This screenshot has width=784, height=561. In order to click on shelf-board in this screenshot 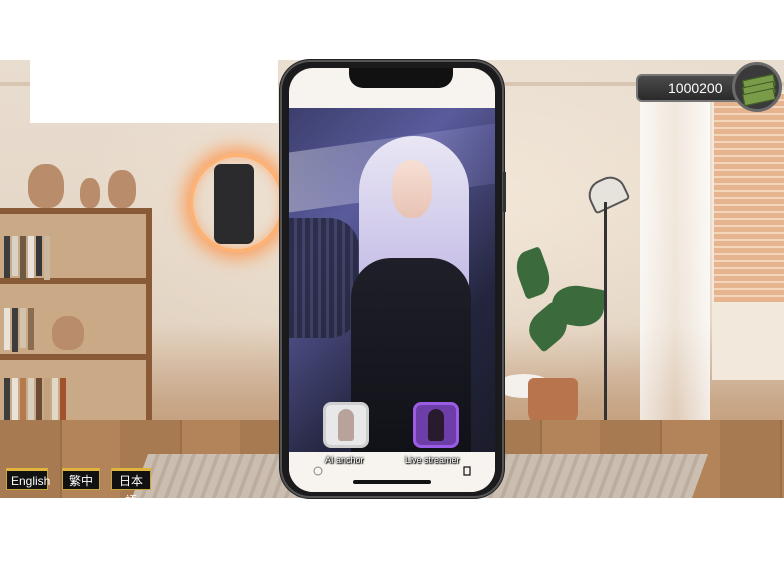, I will do `click(73, 357)`.